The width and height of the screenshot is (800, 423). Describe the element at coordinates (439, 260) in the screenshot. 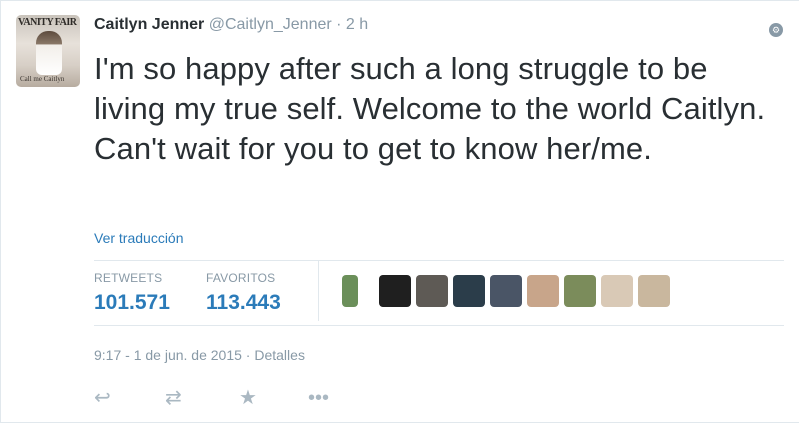

I see `divider-top` at that location.